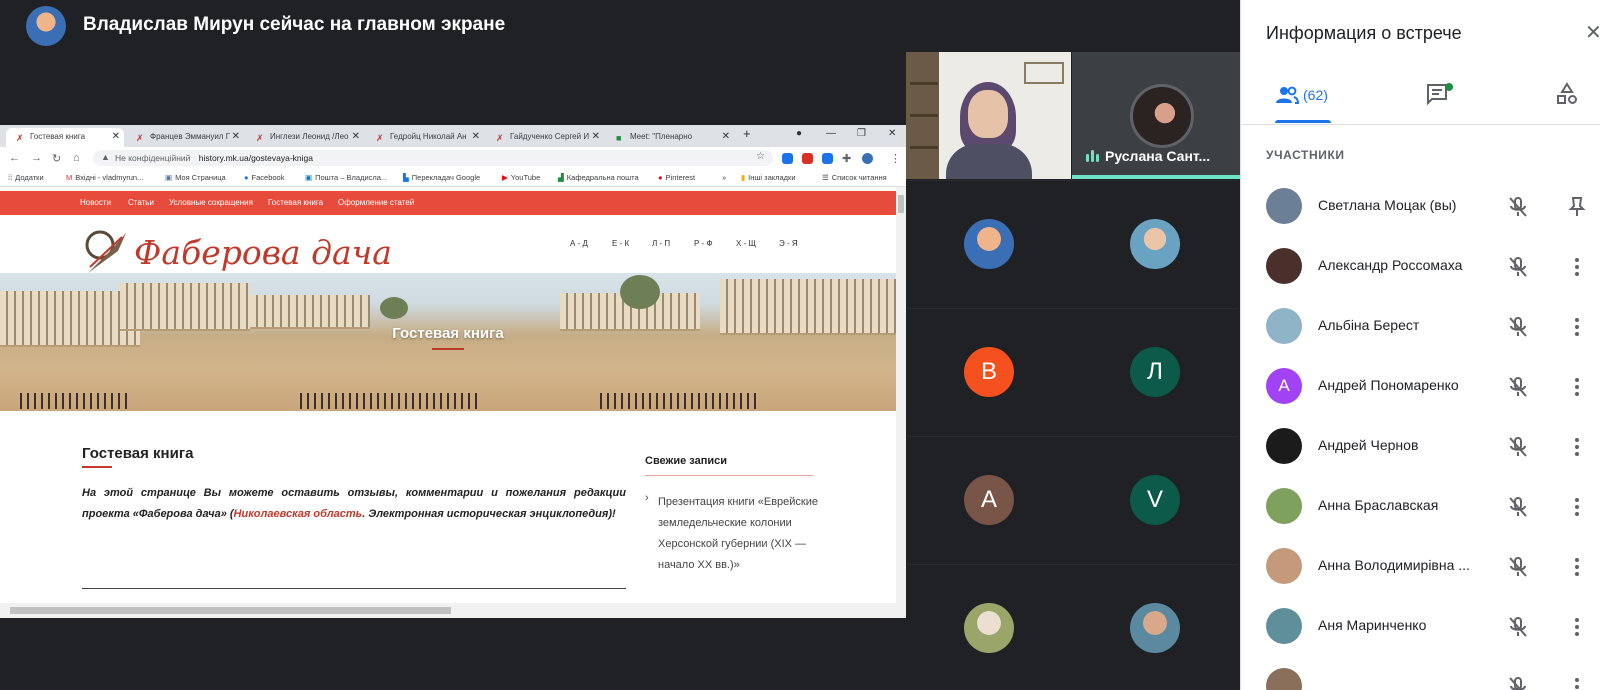 The image size is (1600, 690). Describe the element at coordinates (1420, 267) in the screenshot. I see `participant-row: Александр Россомаха` at that location.